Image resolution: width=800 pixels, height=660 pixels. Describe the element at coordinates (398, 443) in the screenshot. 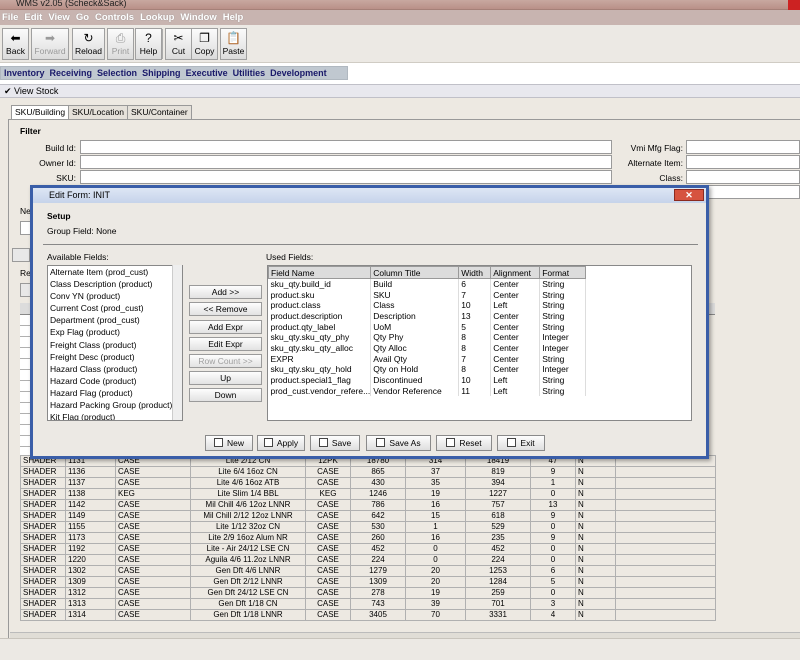

I see `save-as-button: Save As` at that location.